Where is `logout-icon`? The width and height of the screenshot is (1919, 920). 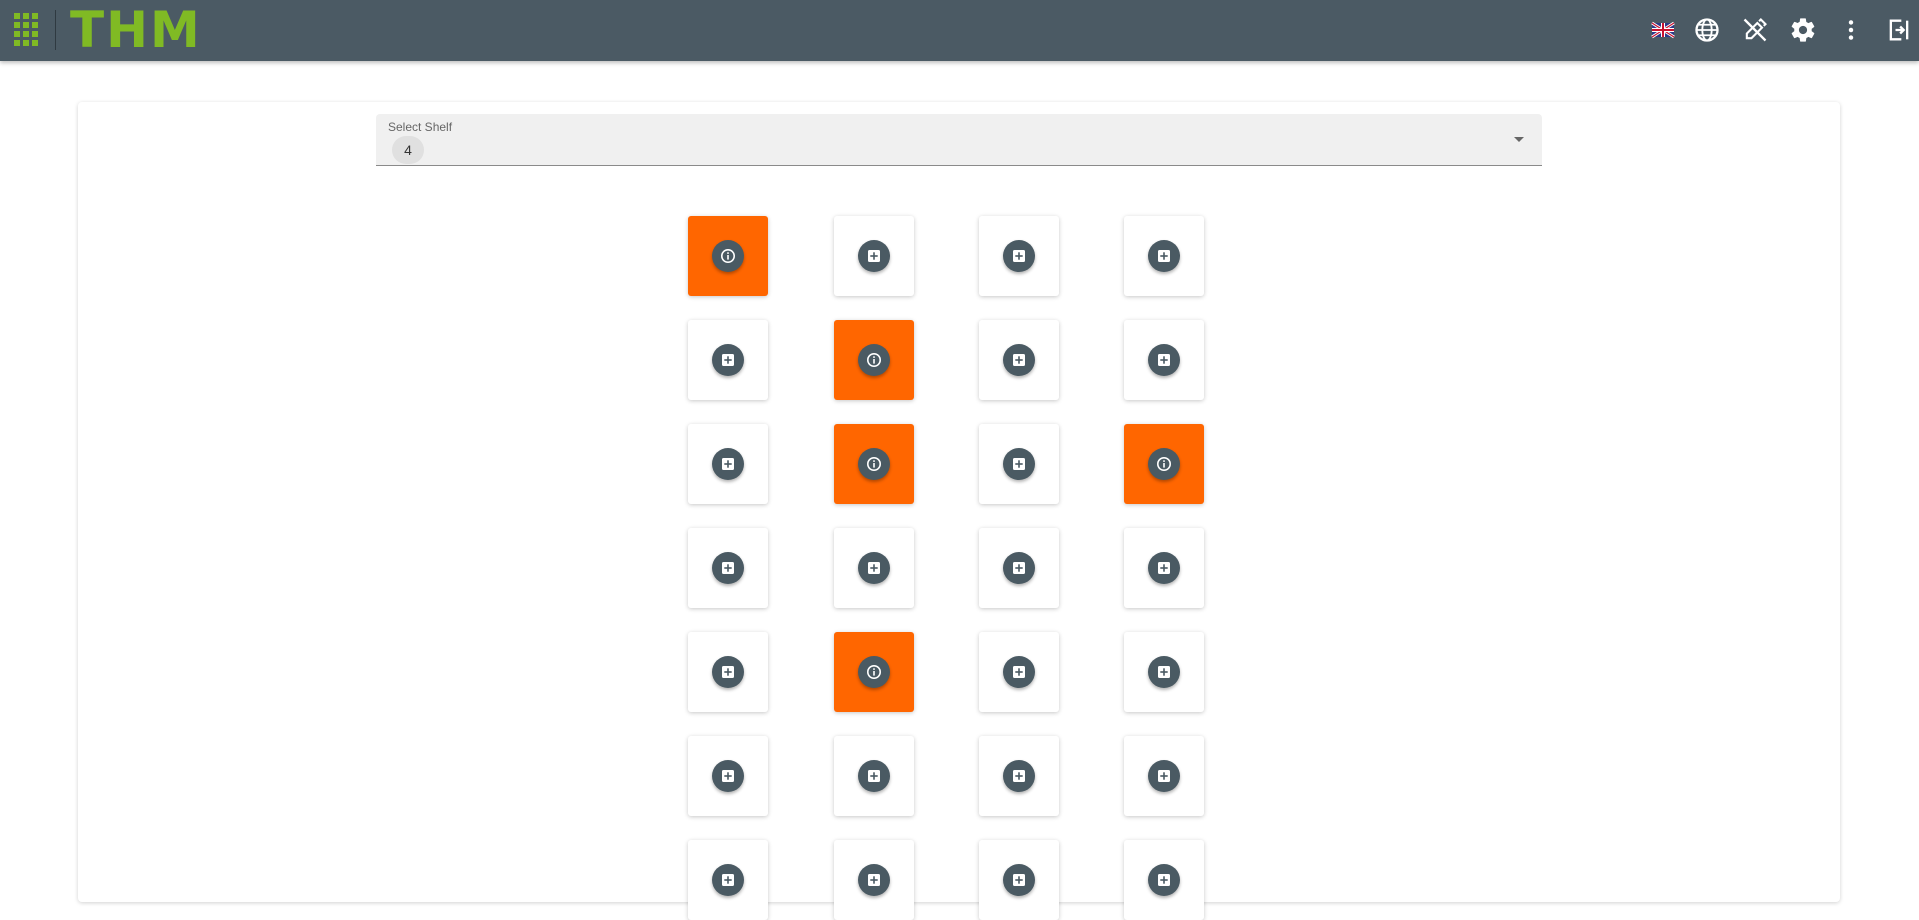
logout-icon is located at coordinates (1899, 30).